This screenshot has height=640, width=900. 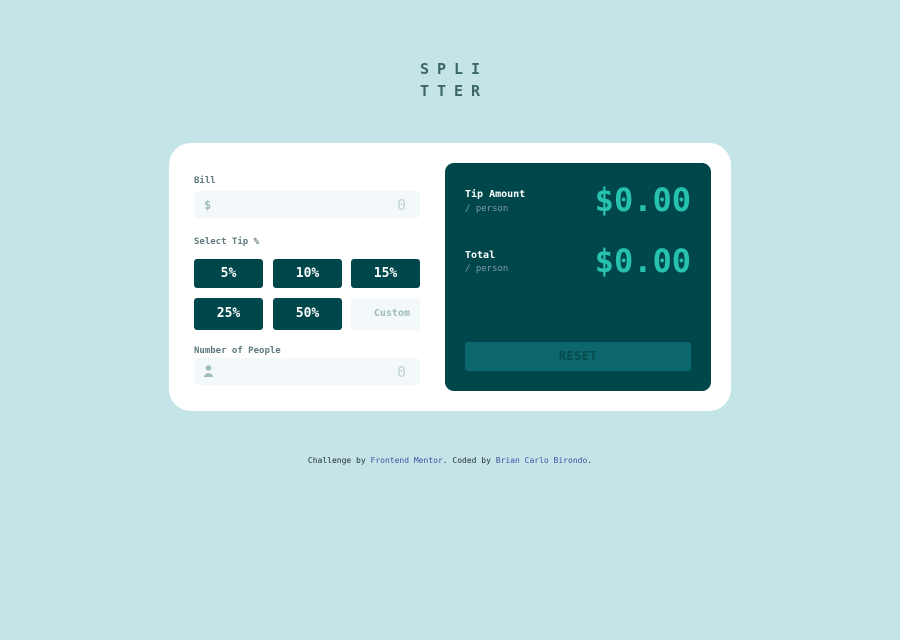 What do you see at coordinates (385, 273) in the screenshot?
I see `tip-button-15: 15%` at bounding box center [385, 273].